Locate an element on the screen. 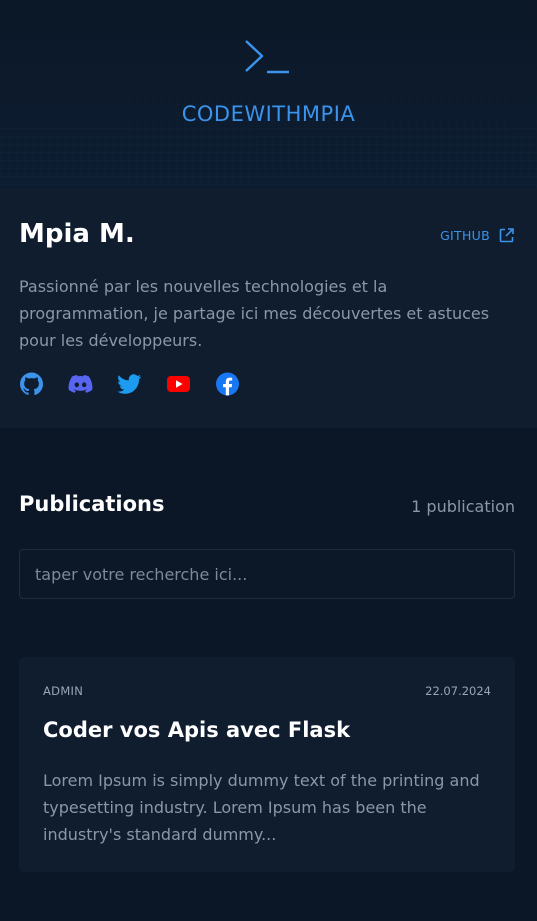  facebook-social-link is located at coordinates (239, 384).